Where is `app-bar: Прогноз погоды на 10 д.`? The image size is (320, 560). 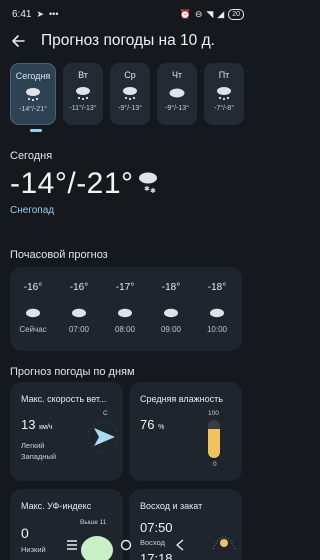
app-bar: Прогноз погоды на 10 д. is located at coordinates (126, 41).